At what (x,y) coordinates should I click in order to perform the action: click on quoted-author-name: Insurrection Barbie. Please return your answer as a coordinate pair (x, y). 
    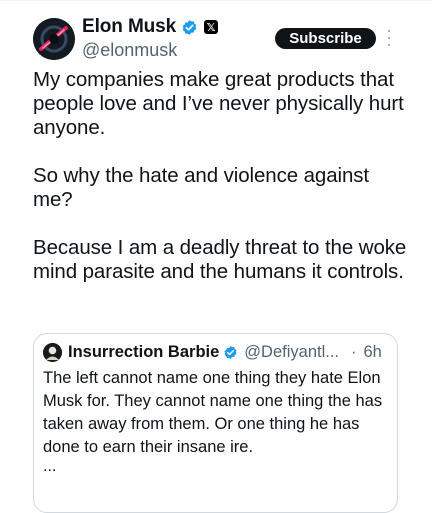
    Looking at the image, I should click on (144, 352).